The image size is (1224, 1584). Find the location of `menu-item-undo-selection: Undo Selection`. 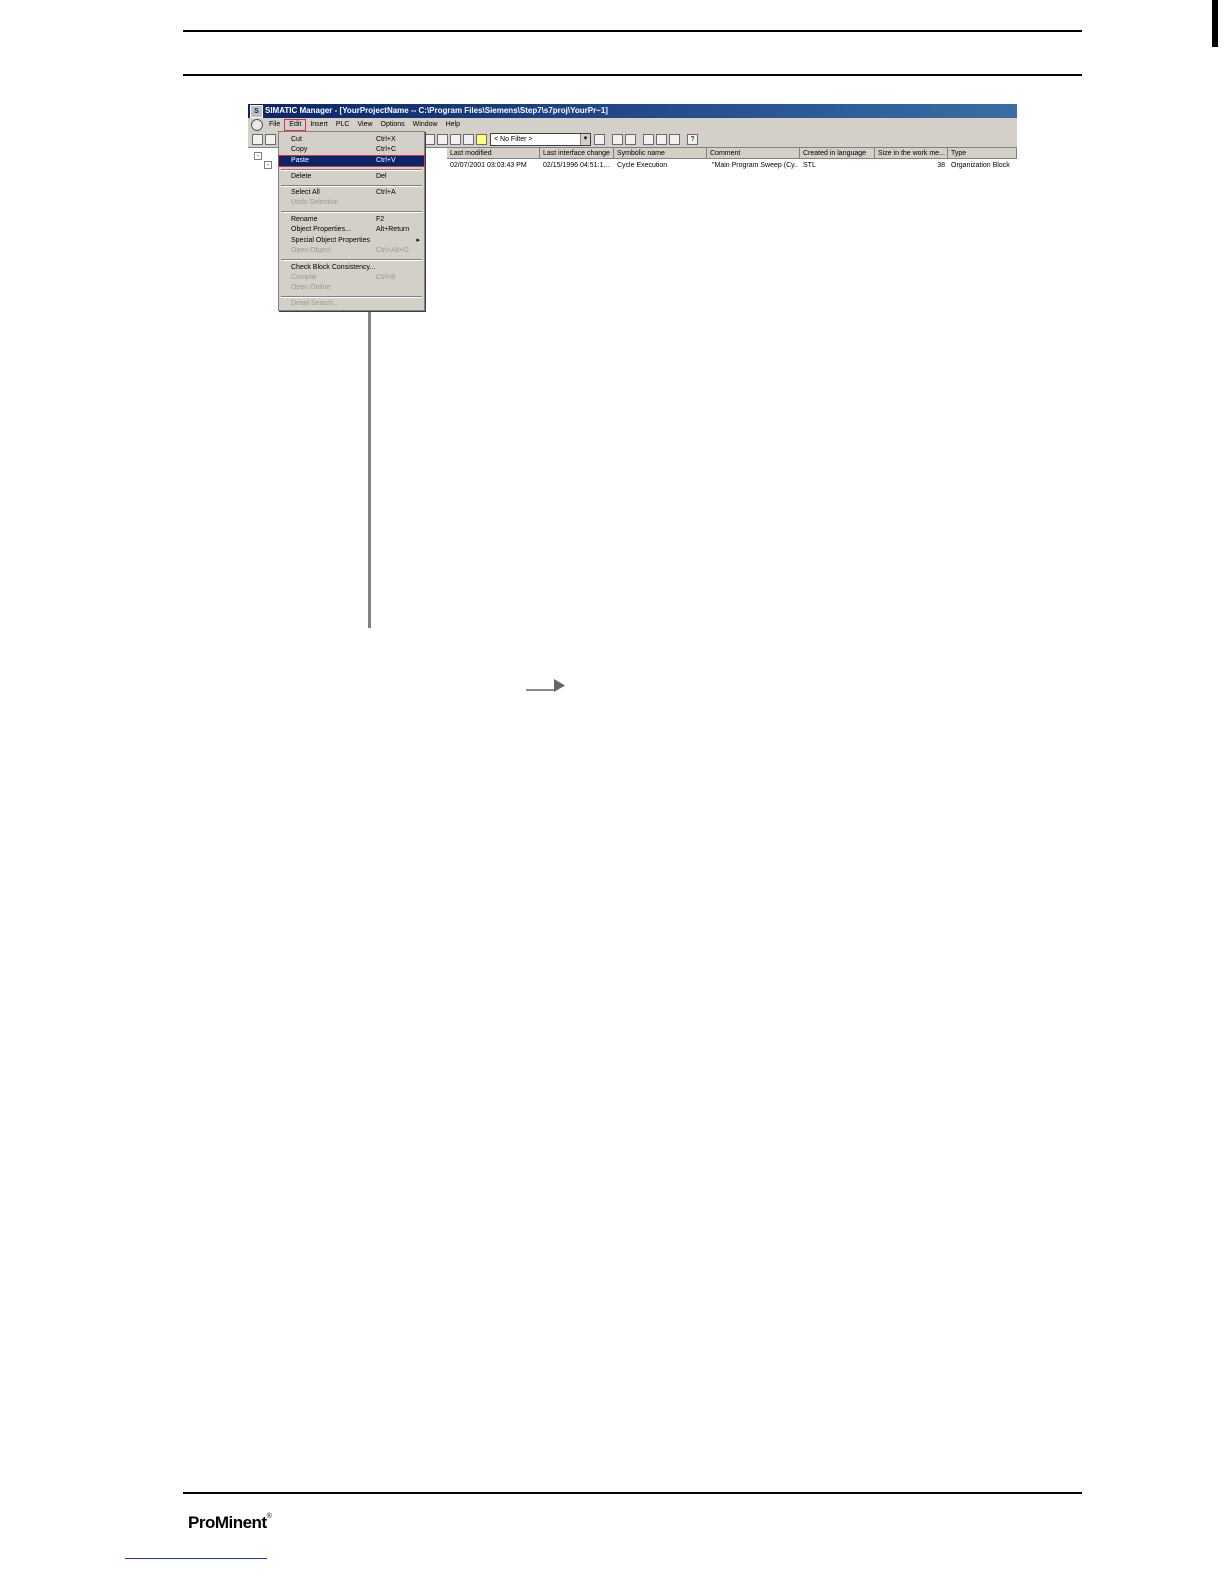

menu-item-undo-selection: Undo Selection is located at coordinates (315, 202).